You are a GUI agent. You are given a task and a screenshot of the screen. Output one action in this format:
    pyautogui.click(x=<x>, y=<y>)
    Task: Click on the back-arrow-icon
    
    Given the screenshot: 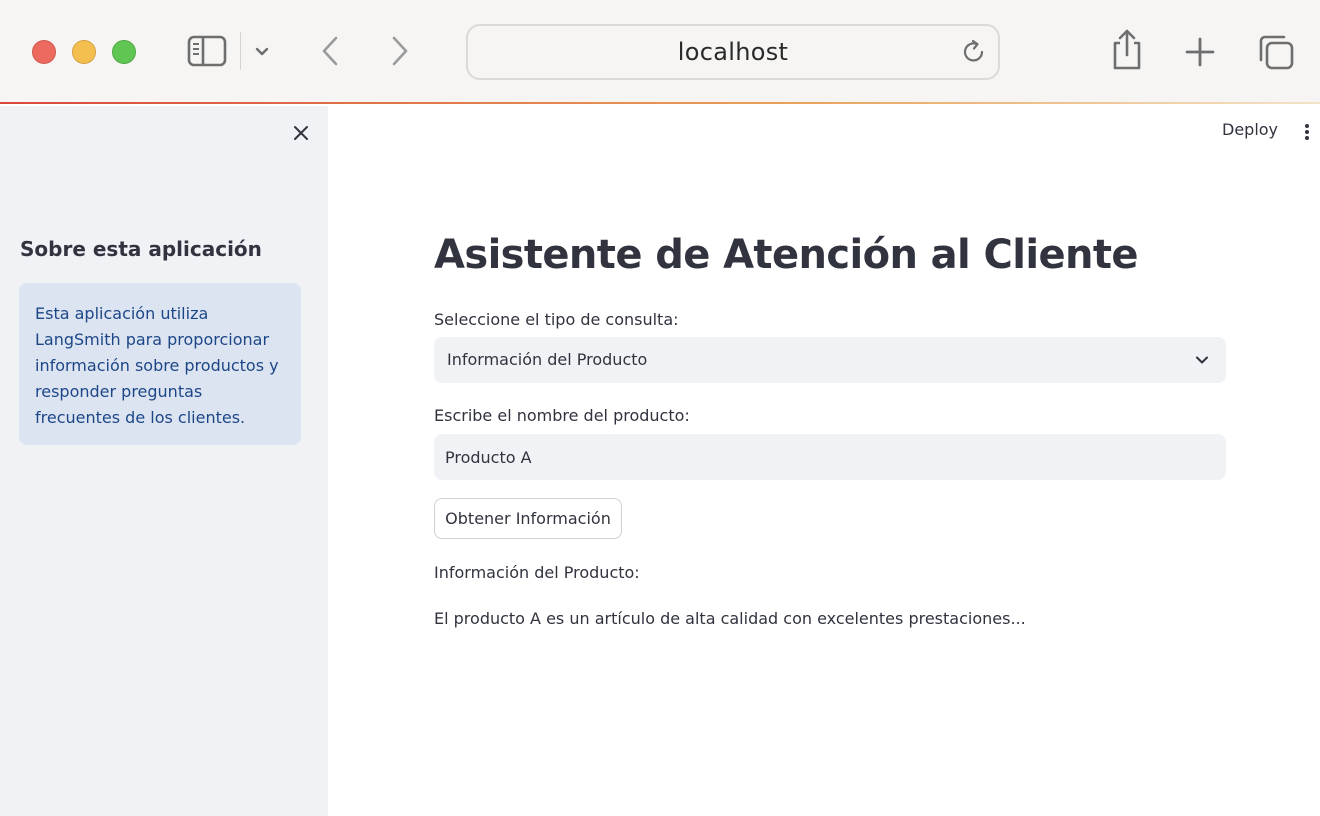 What is the action you would take?
    pyautogui.click(x=330, y=51)
    